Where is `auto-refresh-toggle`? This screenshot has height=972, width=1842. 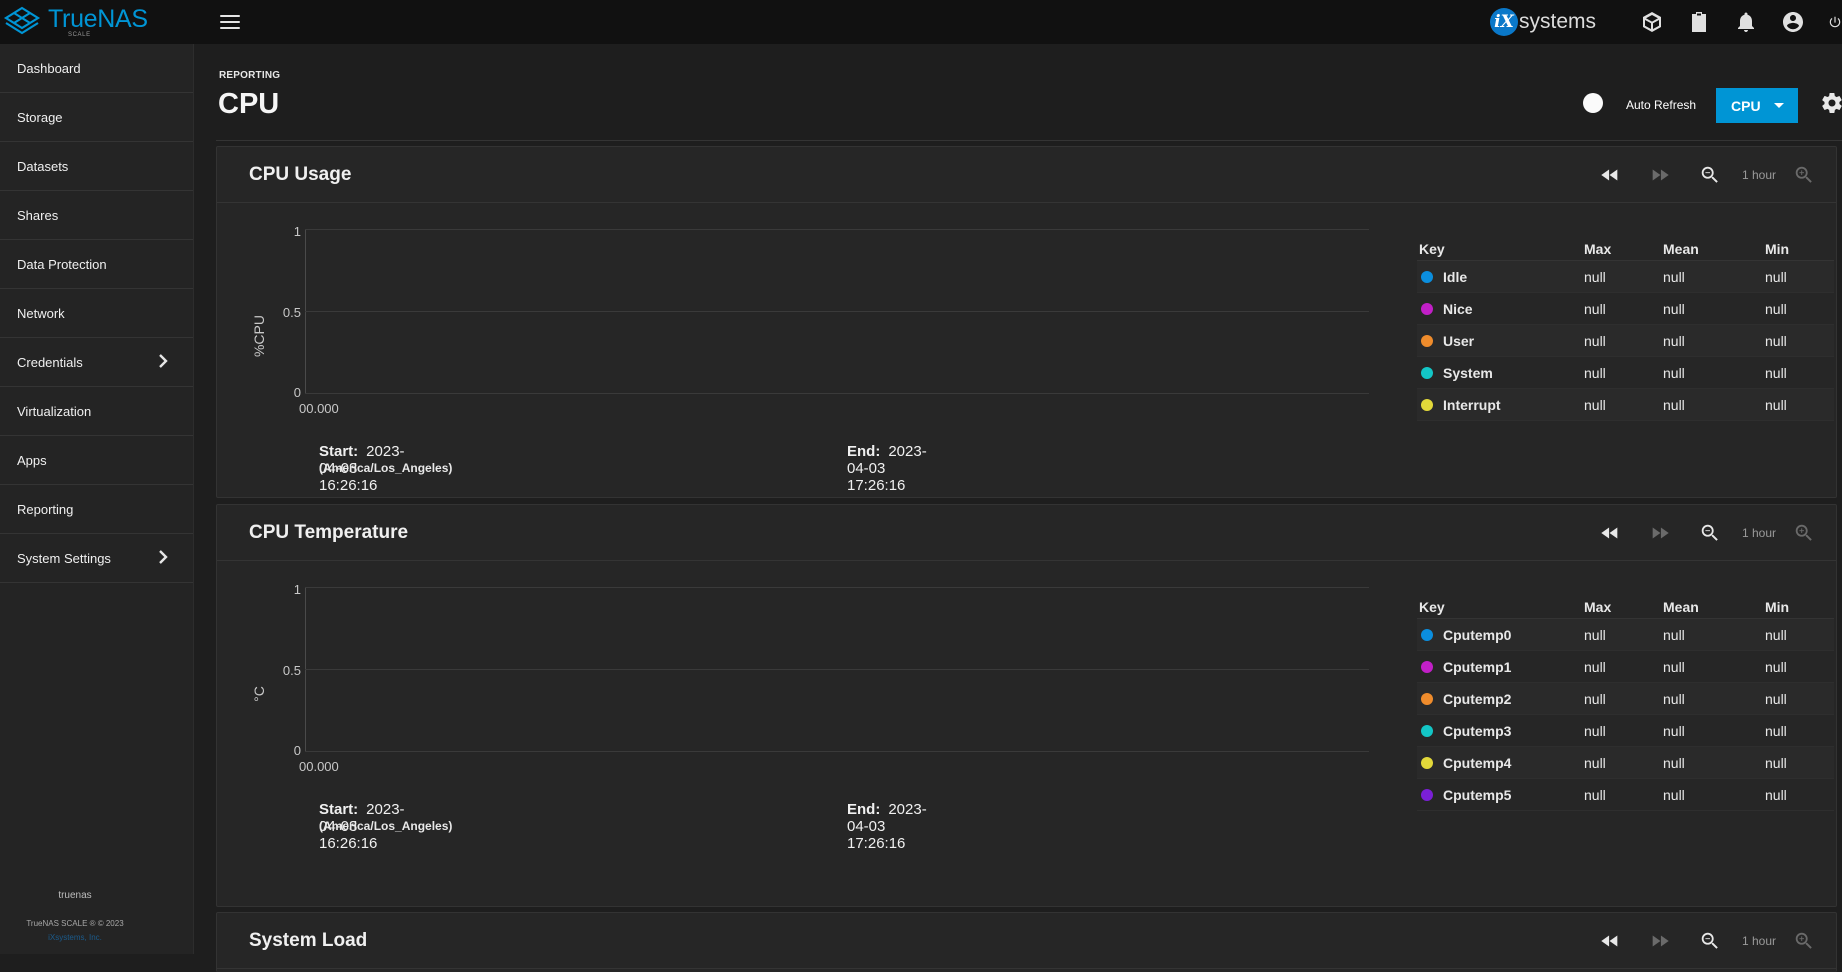
auto-refresh-toggle is located at coordinates (1601, 103).